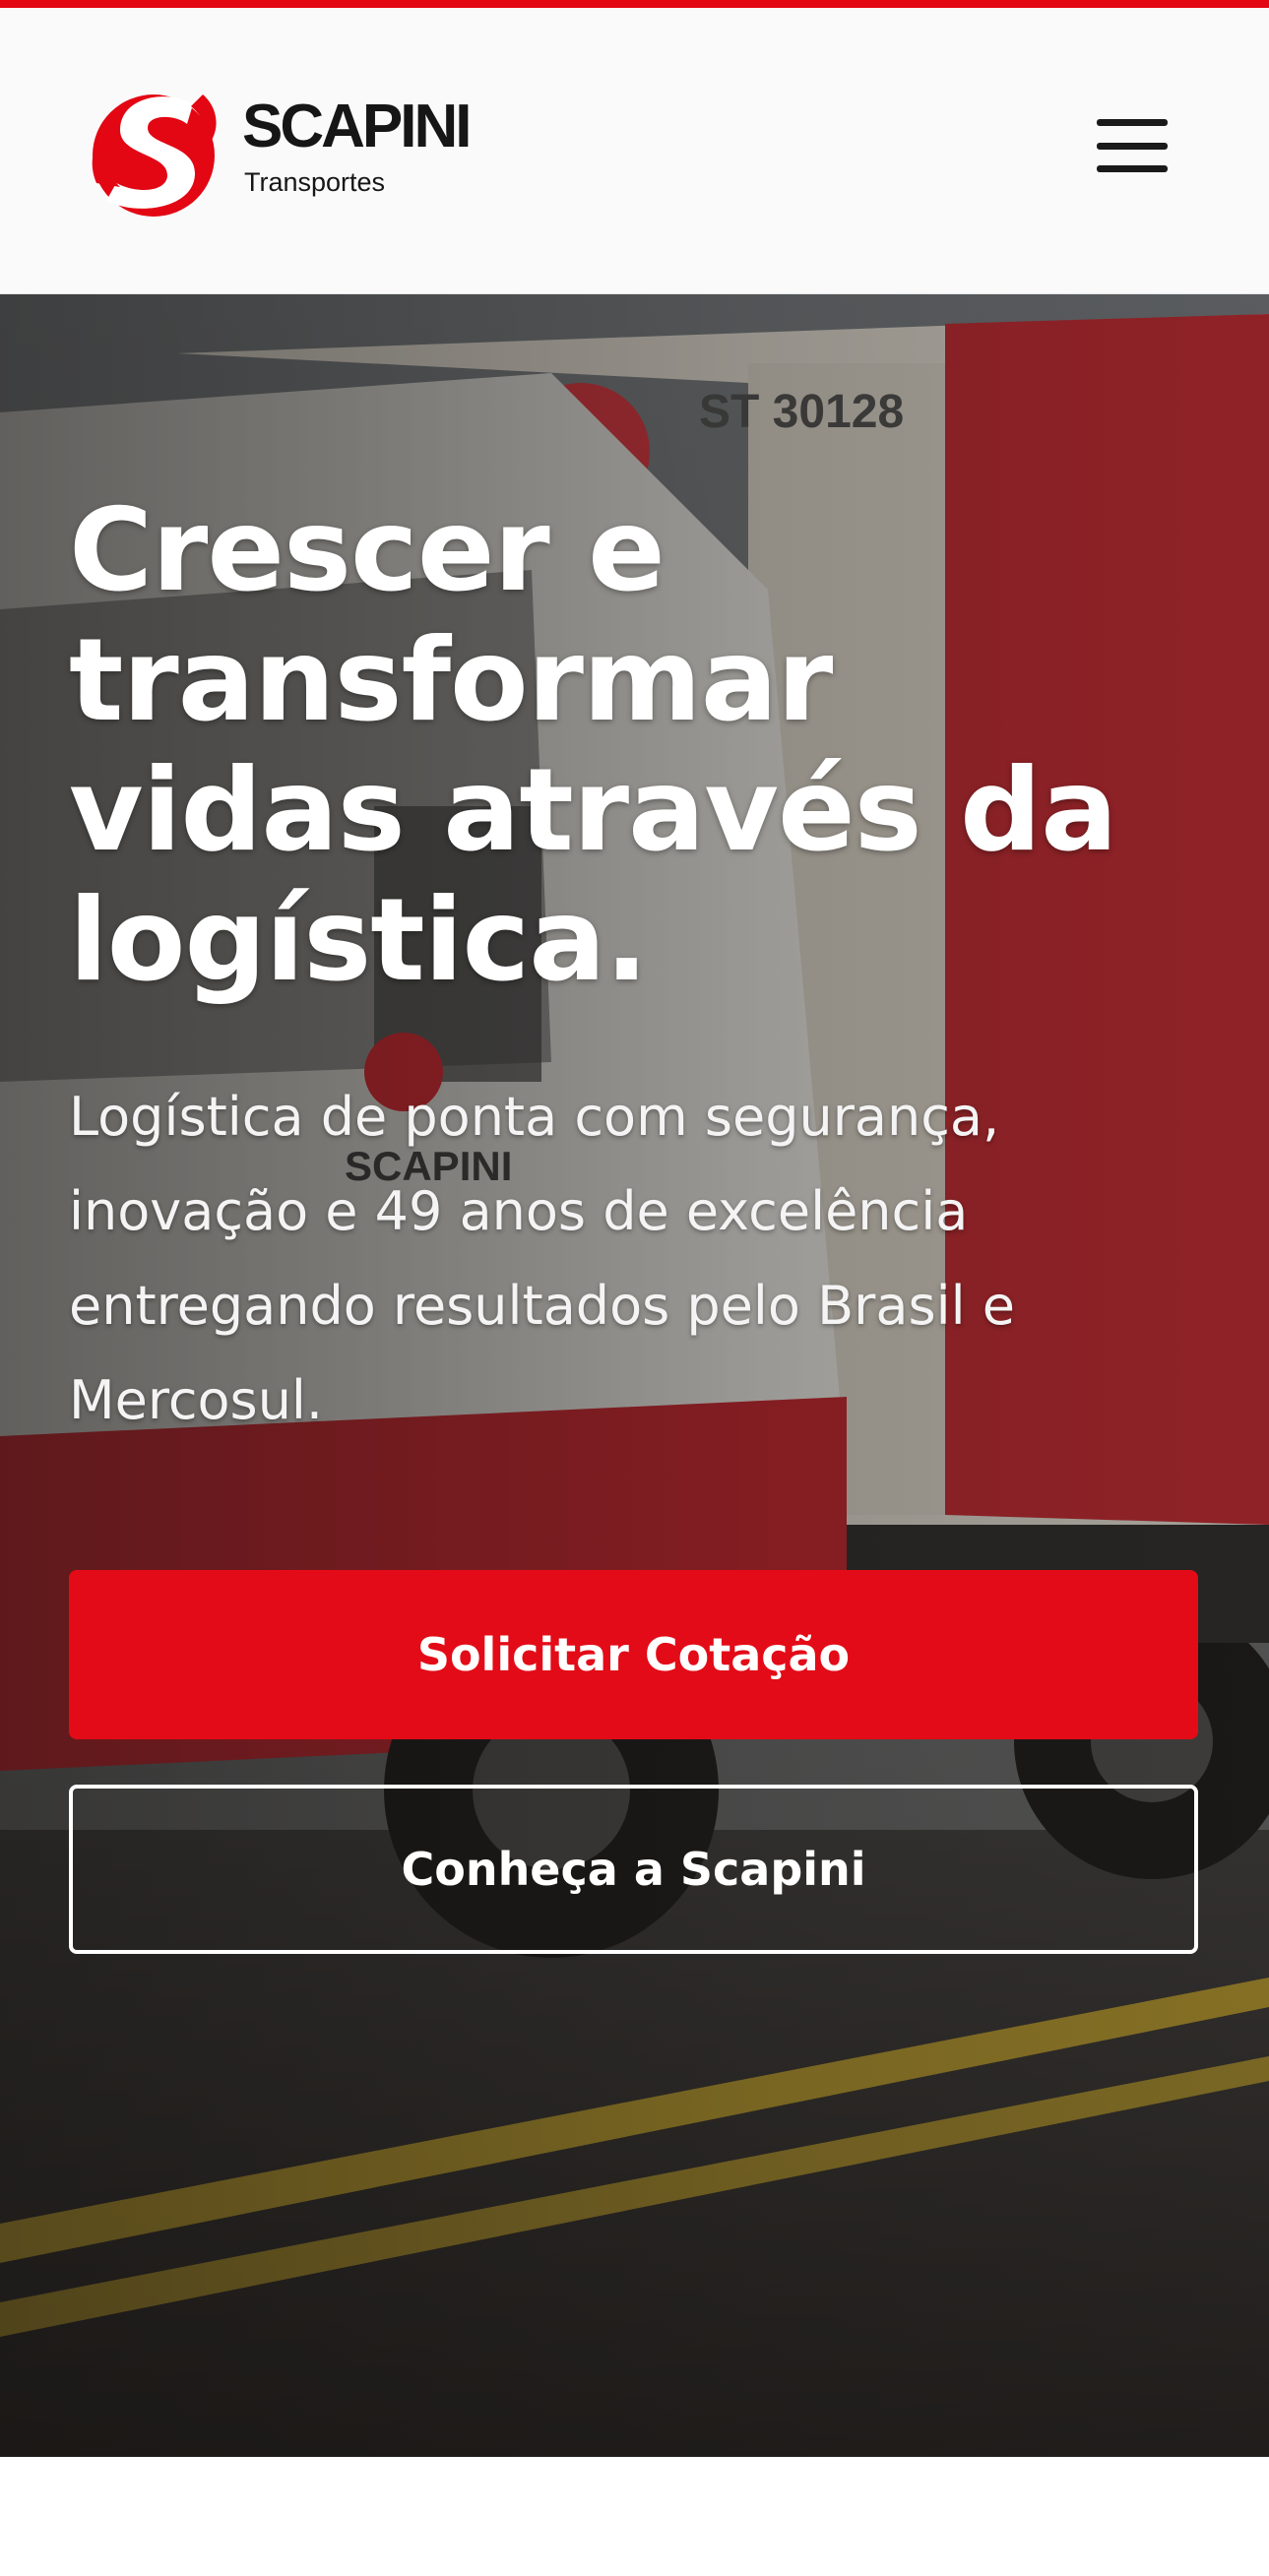  What do you see at coordinates (634, 151) in the screenshot?
I see `site-header: SCAPINI Transportes` at bounding box center [634, 151].